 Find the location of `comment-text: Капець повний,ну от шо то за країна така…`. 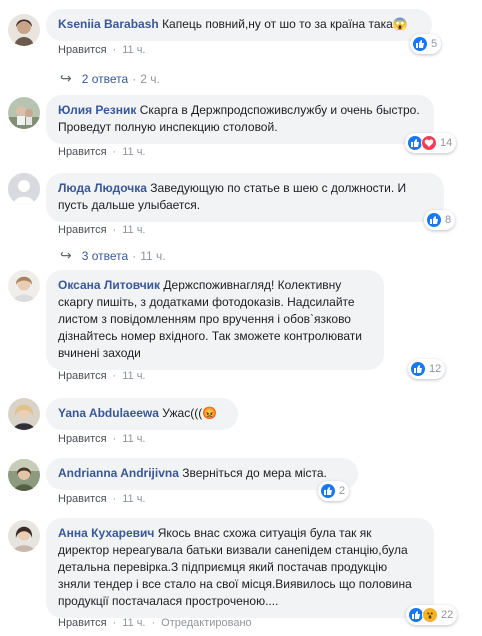

comment-text: Капець повний,ну от шо то за країна така… is located at coordinates (285, 24).